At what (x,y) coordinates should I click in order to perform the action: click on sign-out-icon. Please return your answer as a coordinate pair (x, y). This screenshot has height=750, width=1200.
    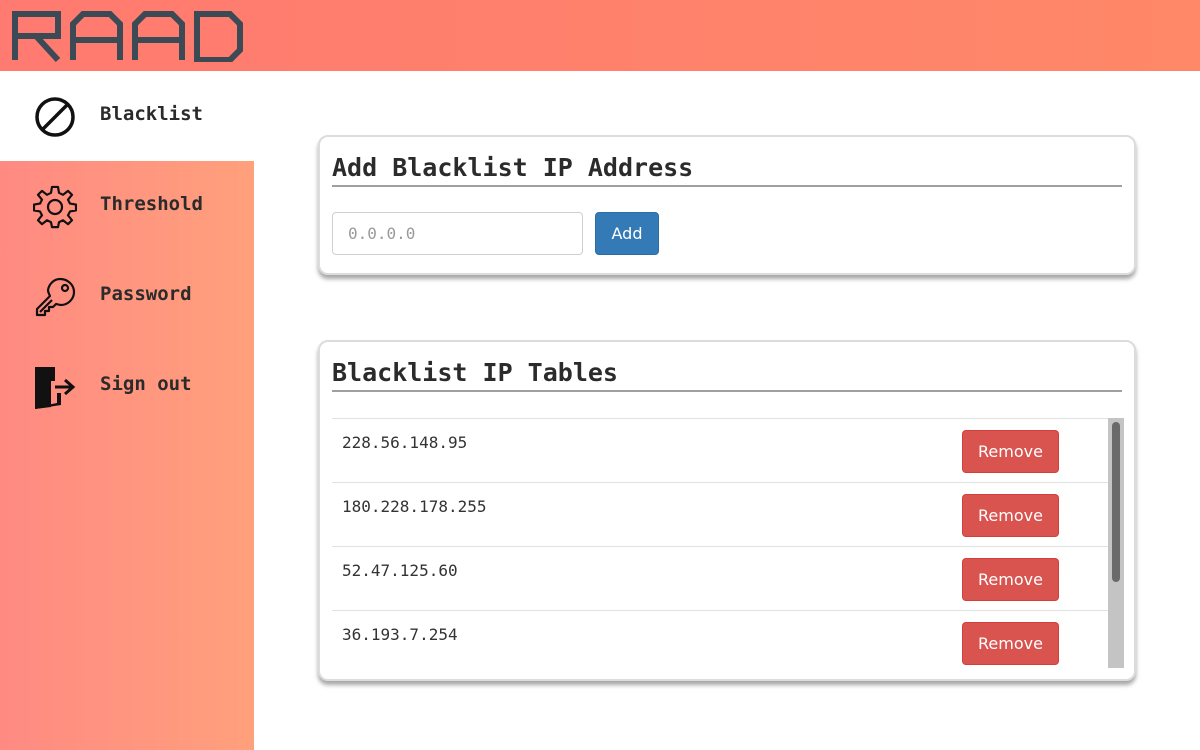
    Looking at the image, I should click on (55, 388).